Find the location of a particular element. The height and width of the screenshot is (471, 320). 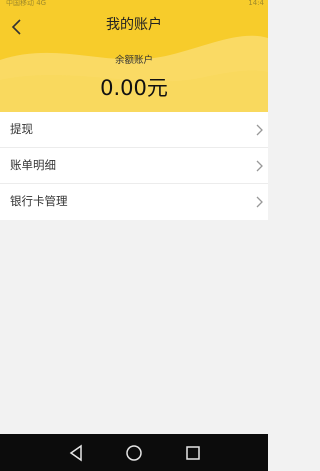

status-bar: 中国移动 4G 14:4 is located at coordinates (134, 3).